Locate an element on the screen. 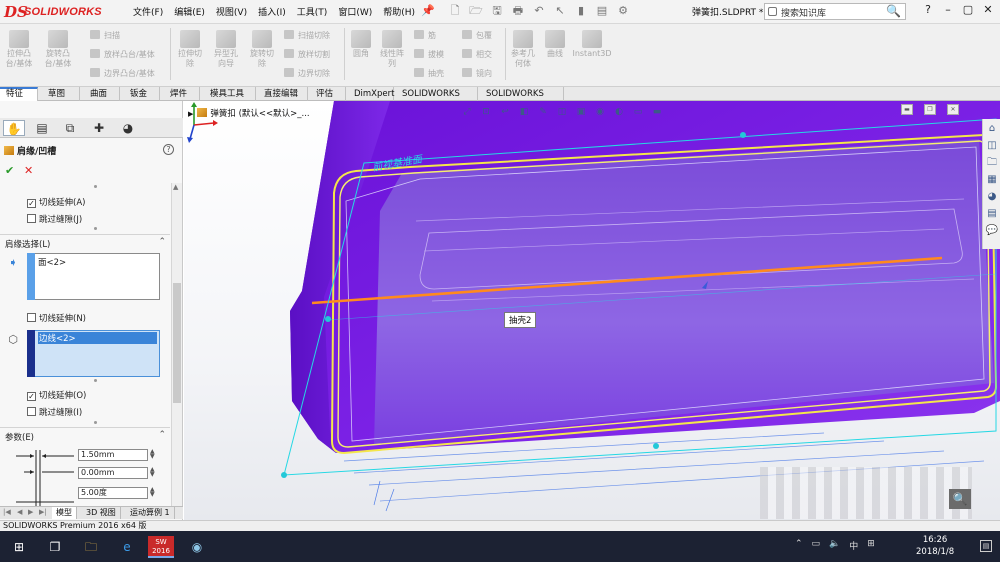  feature-manager-tab-icon: ✋ is located at coordinates (14, 128).